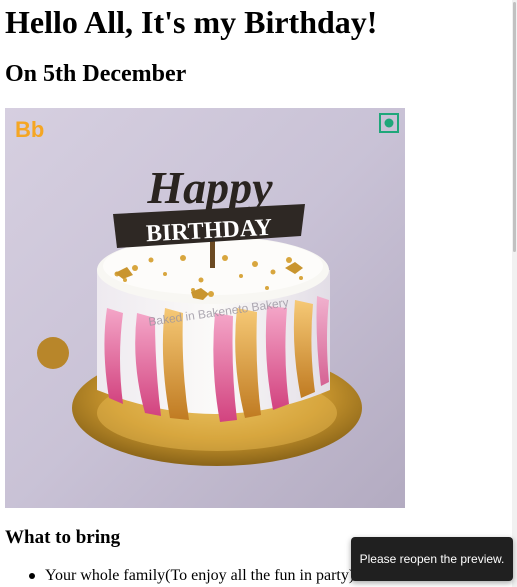 The image size is (517, 587). Describe the element at coordinates (514, 293) in the screenshot. I see `vertical-scrollbar` at that location.